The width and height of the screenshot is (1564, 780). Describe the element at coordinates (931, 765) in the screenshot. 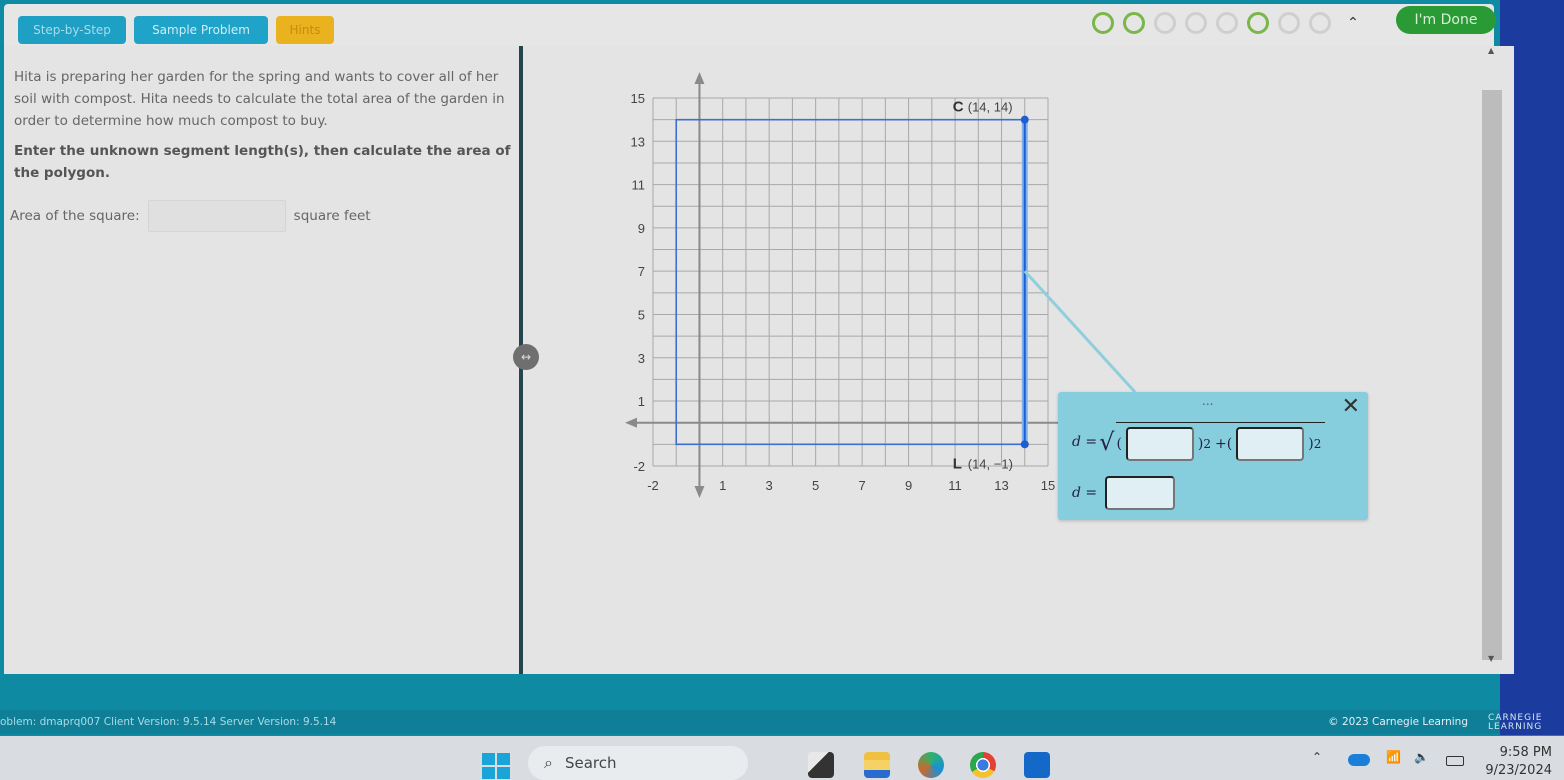

I see `edge-browser-icon` at that location.